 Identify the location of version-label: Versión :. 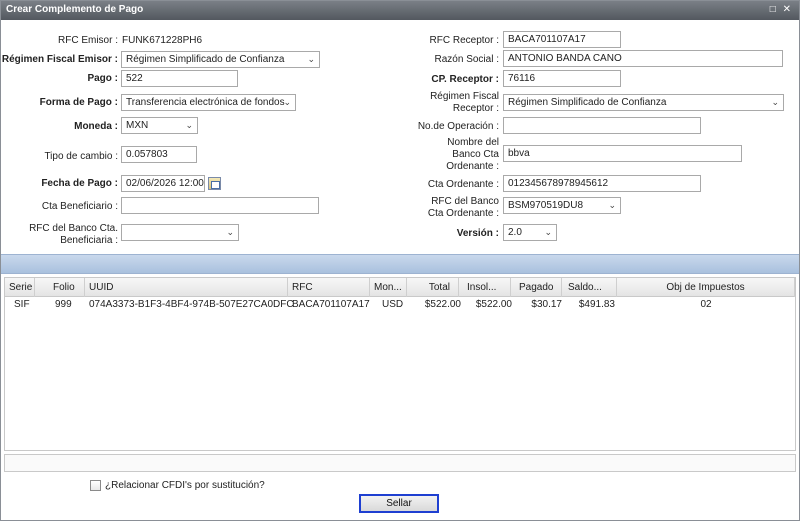
(477, 233).